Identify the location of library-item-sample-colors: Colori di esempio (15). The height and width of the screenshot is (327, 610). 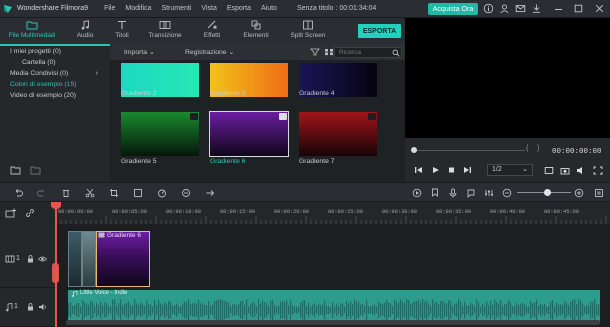
(43, 84).